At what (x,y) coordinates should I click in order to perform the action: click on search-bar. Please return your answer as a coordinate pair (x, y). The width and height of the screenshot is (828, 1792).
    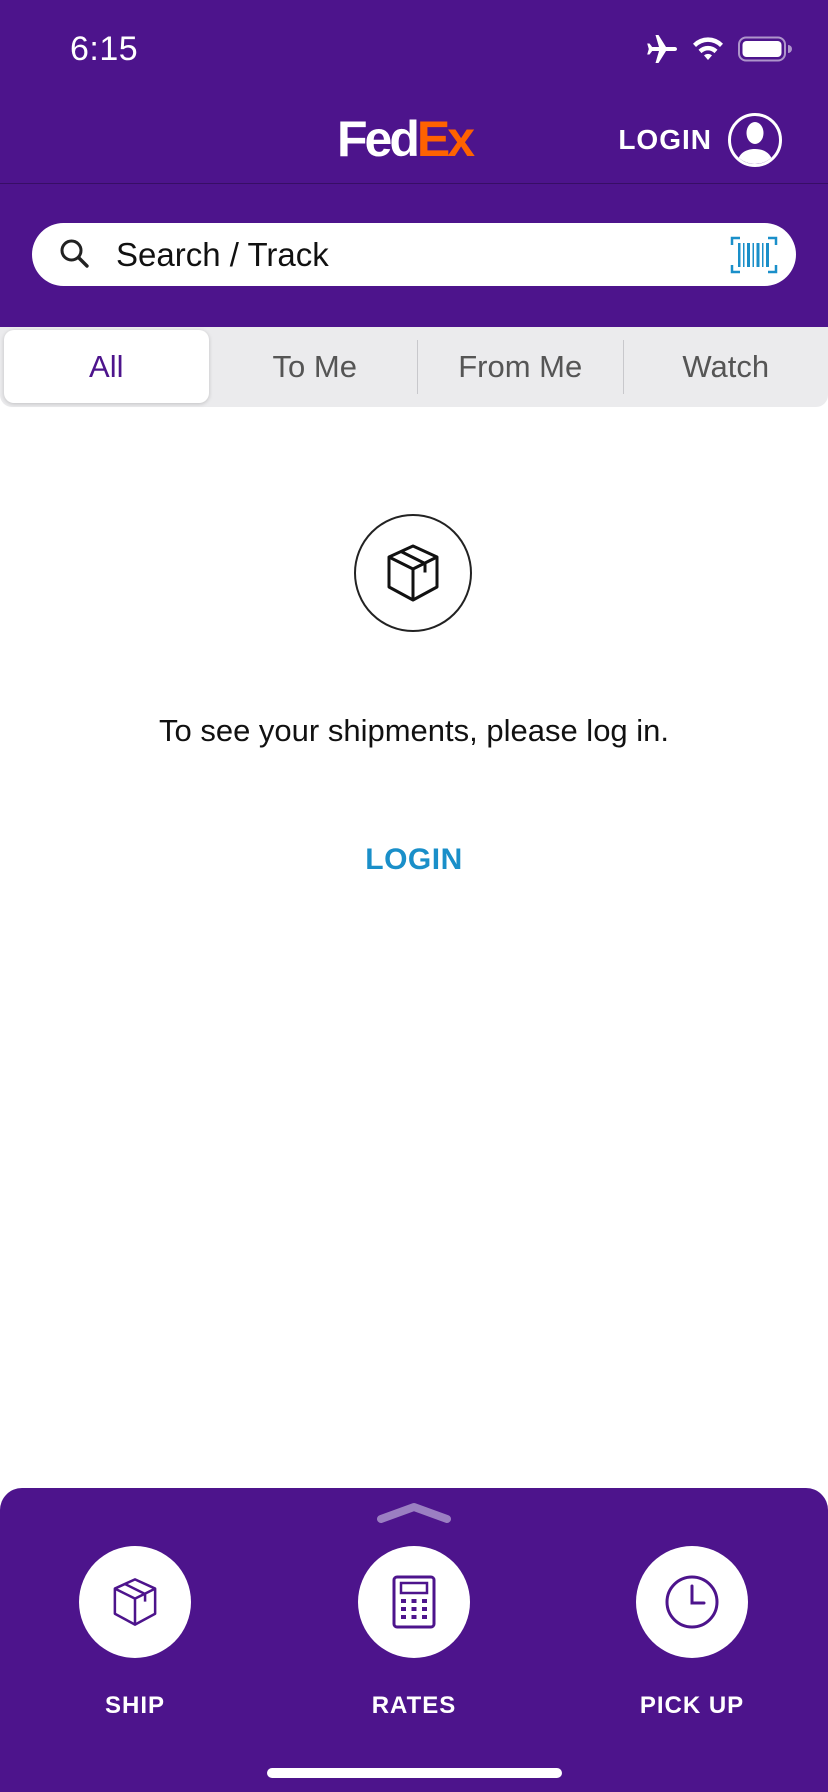
    Looking at the image, I should click on (414, 254).